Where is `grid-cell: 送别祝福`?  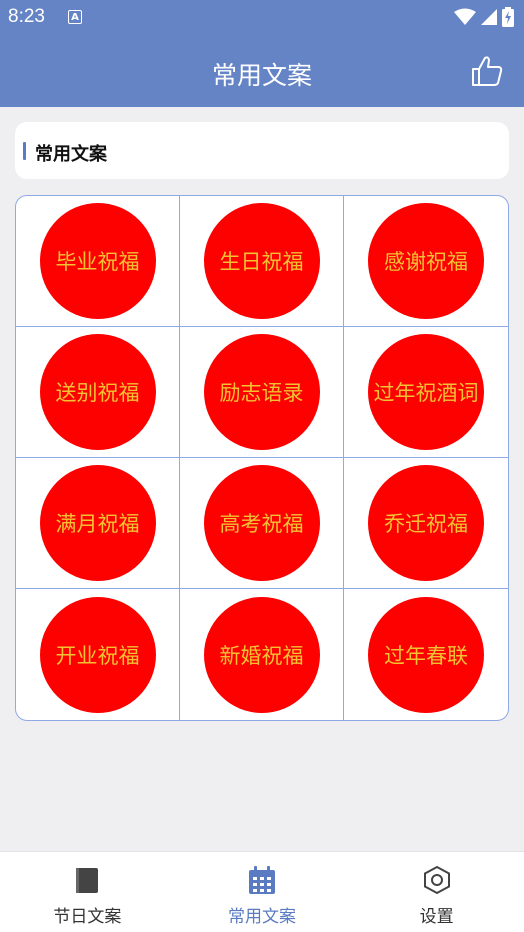
grid-cell: 送别祝福 is located at coordinates (98, 392).